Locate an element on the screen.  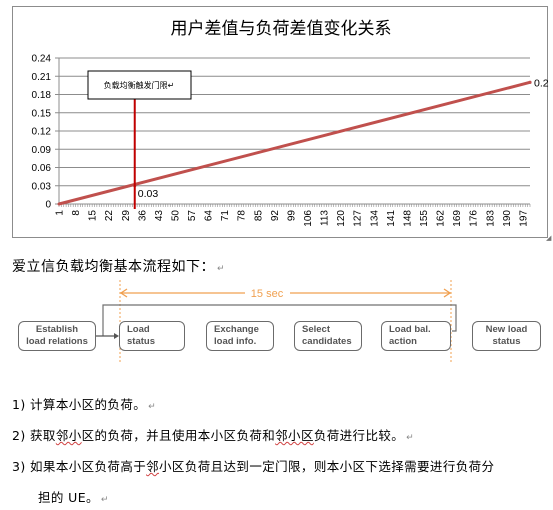
step-label: load relations is located at coordinates (57, 341).